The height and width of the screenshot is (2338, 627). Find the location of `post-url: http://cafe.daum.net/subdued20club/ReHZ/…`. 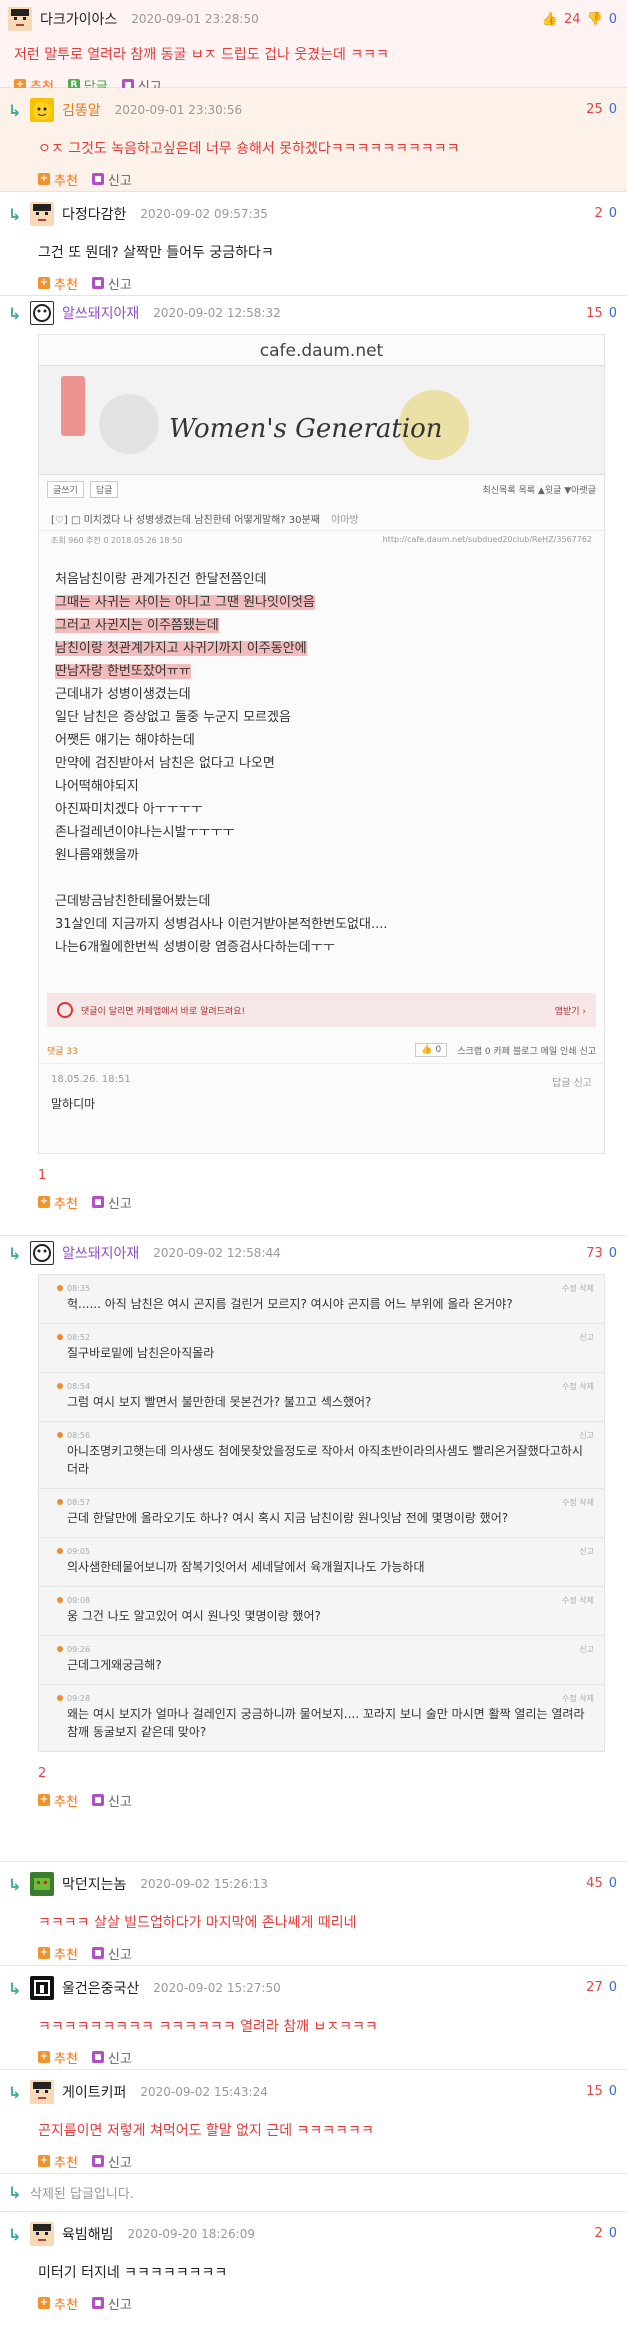

post-url: http://cafe.daum.net/subdued20club/ReHZ/… is located at coordinates (487, 539).